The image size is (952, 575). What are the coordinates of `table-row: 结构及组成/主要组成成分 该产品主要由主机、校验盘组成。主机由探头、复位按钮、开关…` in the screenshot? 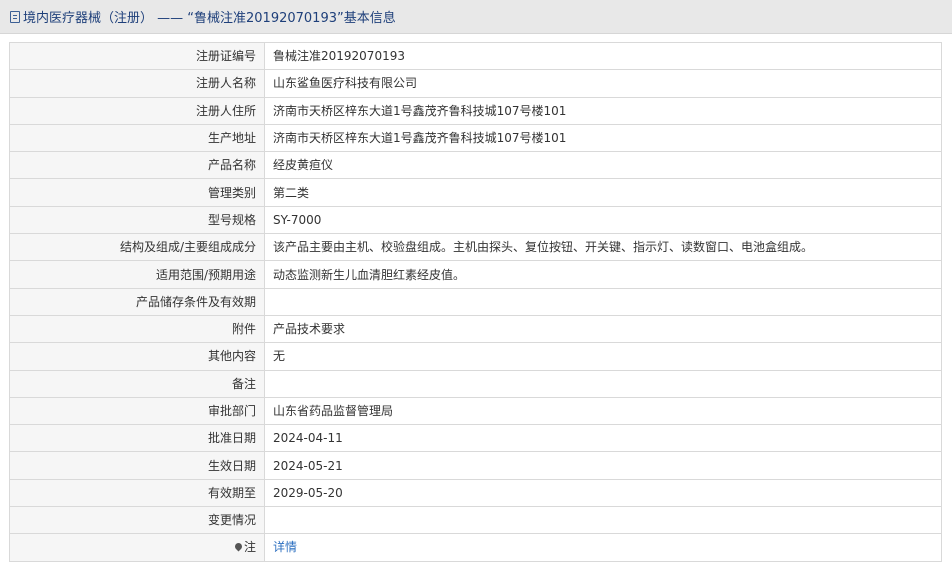 It's located at (475, 247).